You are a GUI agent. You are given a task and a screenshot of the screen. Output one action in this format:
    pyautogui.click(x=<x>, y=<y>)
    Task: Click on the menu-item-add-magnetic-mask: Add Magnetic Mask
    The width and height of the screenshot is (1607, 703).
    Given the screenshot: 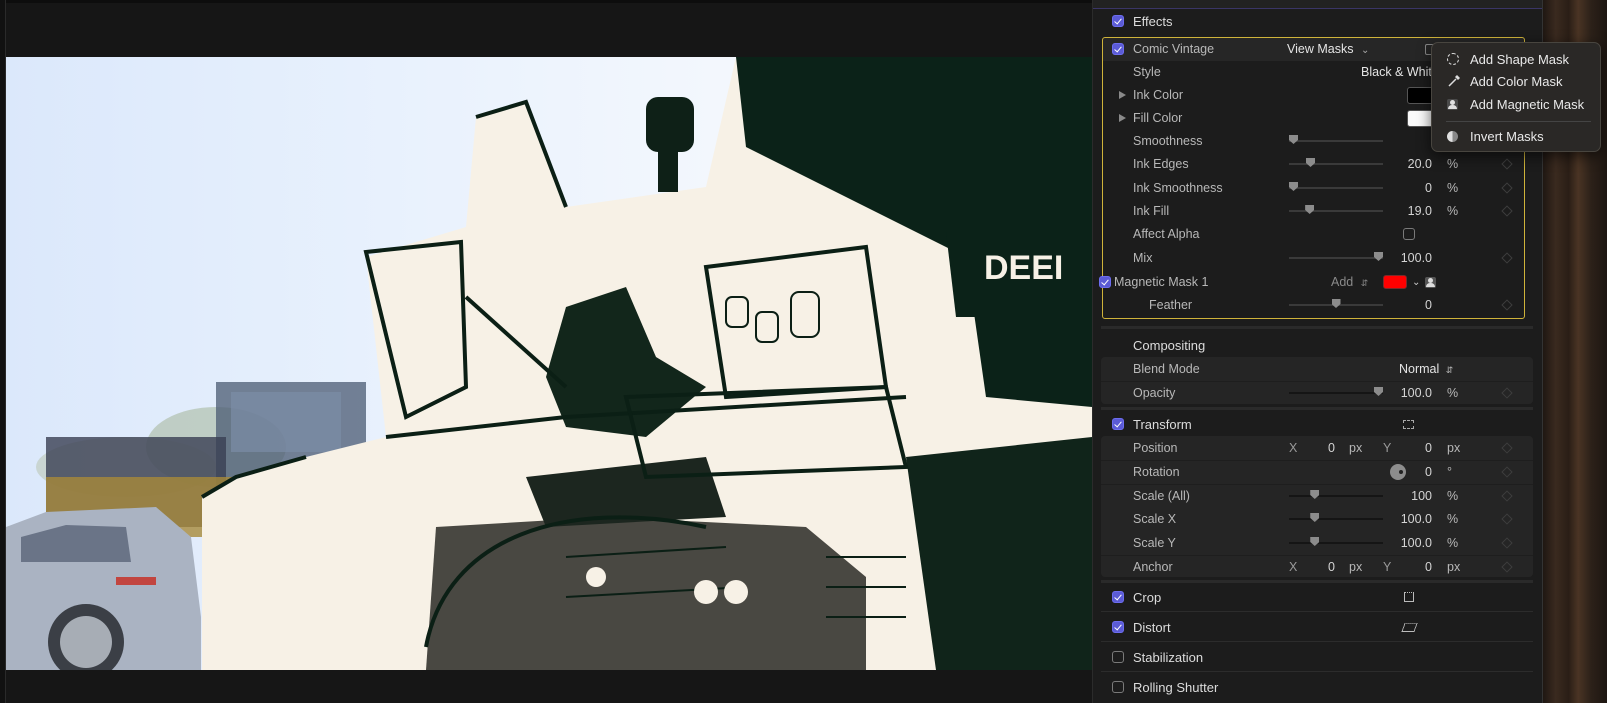 What is the action you would take?
    pyautogui.click(x=1517, y=104)
    